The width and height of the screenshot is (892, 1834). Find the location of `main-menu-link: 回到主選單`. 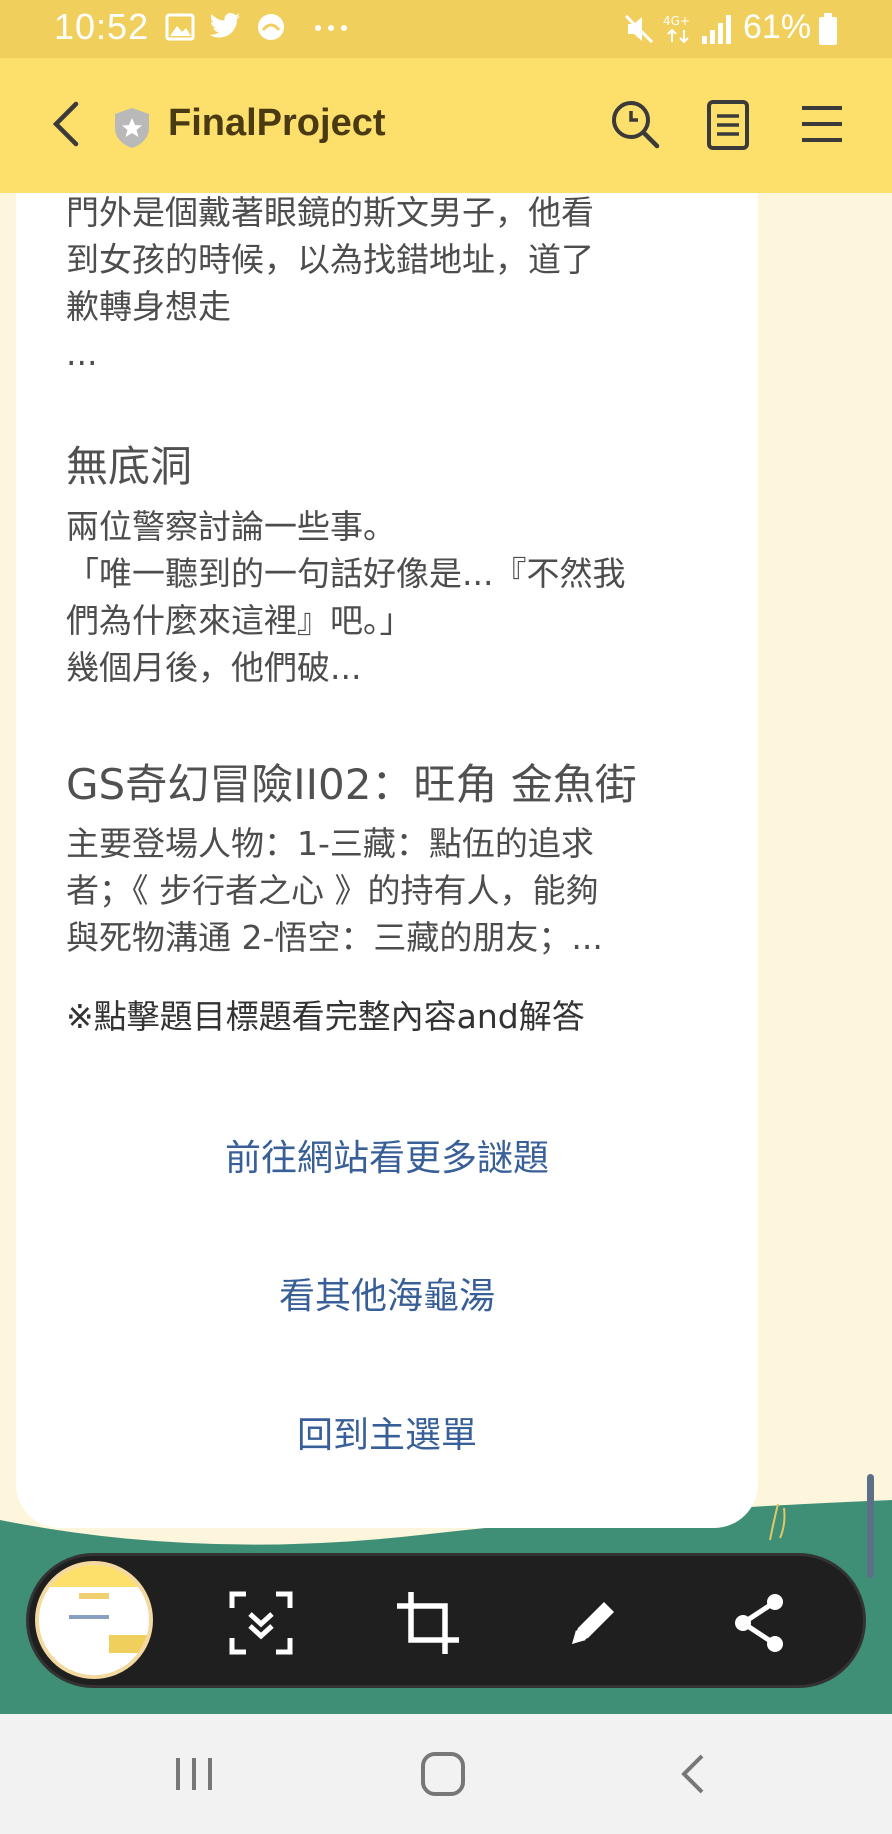

main-menu-link: 回到主選單 is located at coordinates (387, 1432).